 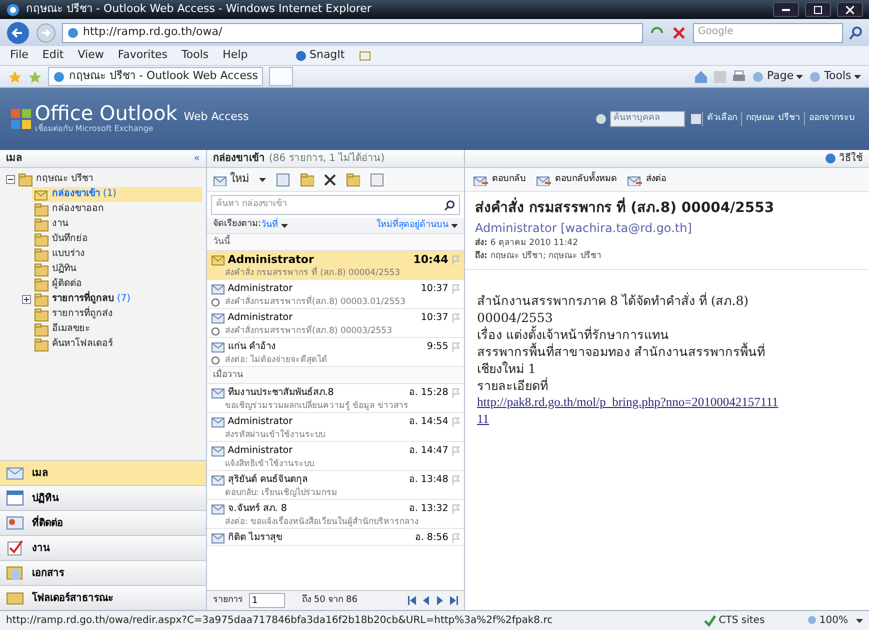 What do you see at coordinates (280, 76) in the screenshot?
I see `new-tab` at bounding box center [280, 76].